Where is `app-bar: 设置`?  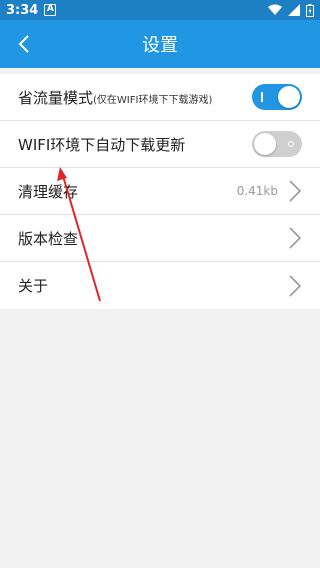 app-bar: 设置 is located at coordinates (160, 44).